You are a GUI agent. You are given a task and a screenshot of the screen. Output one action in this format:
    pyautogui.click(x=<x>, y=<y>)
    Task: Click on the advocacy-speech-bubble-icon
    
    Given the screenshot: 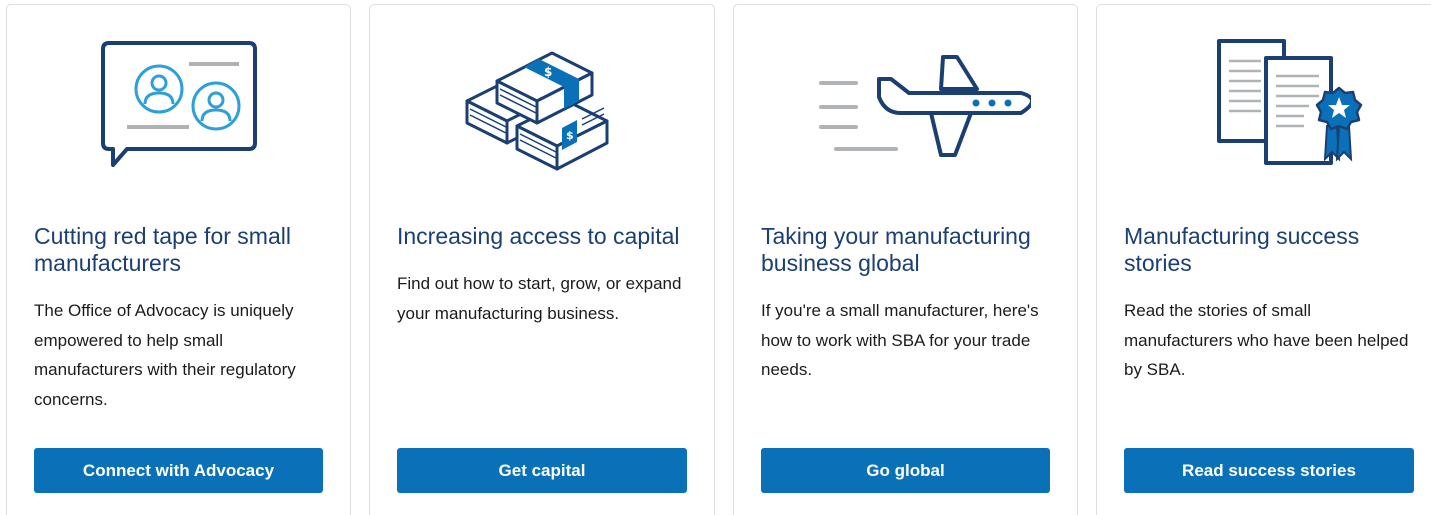 What is the action you would take?
    pyautogui.click(x=178, y=104)
    